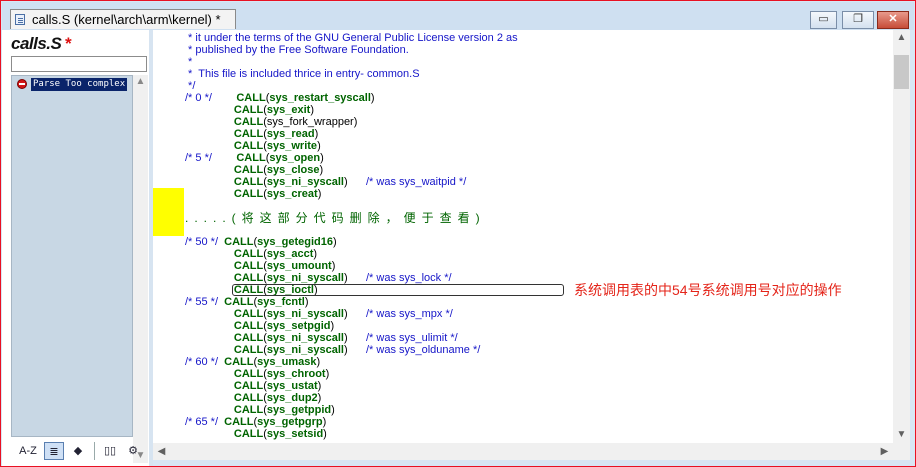 The width and height of the screenshot is (916, 467). Describe the element at coordinates (535, 326) in the screenshot. I see `code-line: CALL(sys_setpgid)` at that location.